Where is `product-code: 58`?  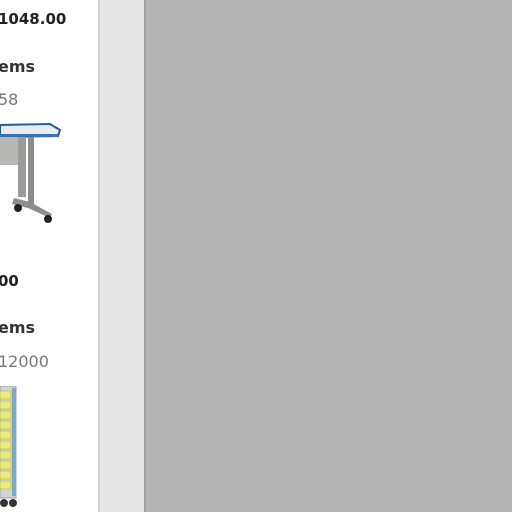 product-code: 58 is located at coordinates (9, 99).